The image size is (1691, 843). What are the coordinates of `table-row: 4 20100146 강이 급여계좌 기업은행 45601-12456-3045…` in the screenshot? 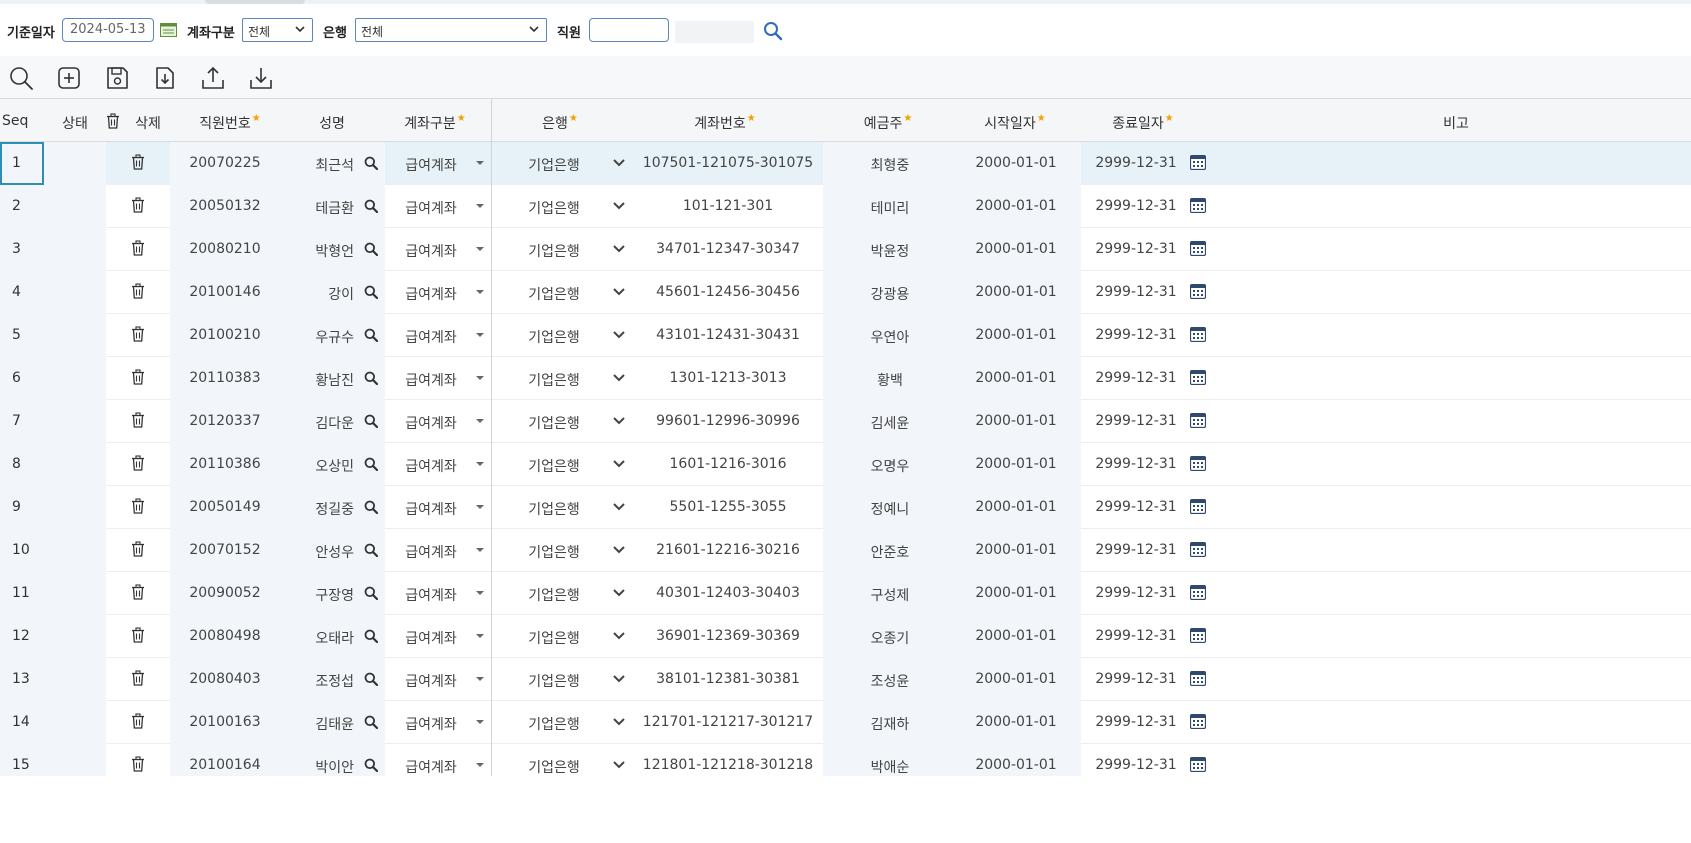 It's located at (845, 292).